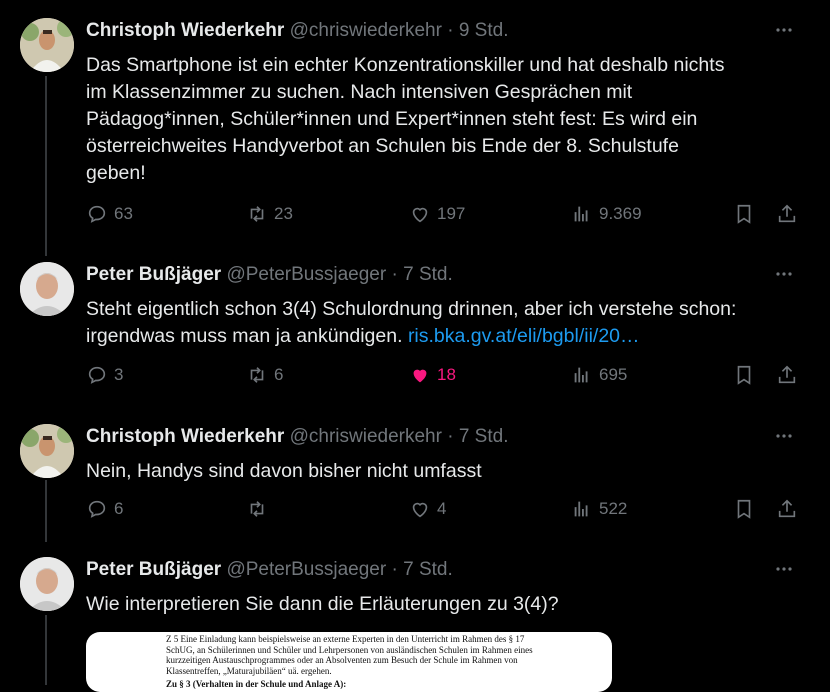 This screenshot has height=692, width=830. What do you see at coordinates (269, 214) in the screenshot?
I see `repost-button: 23` at bounding box center [269, 214].